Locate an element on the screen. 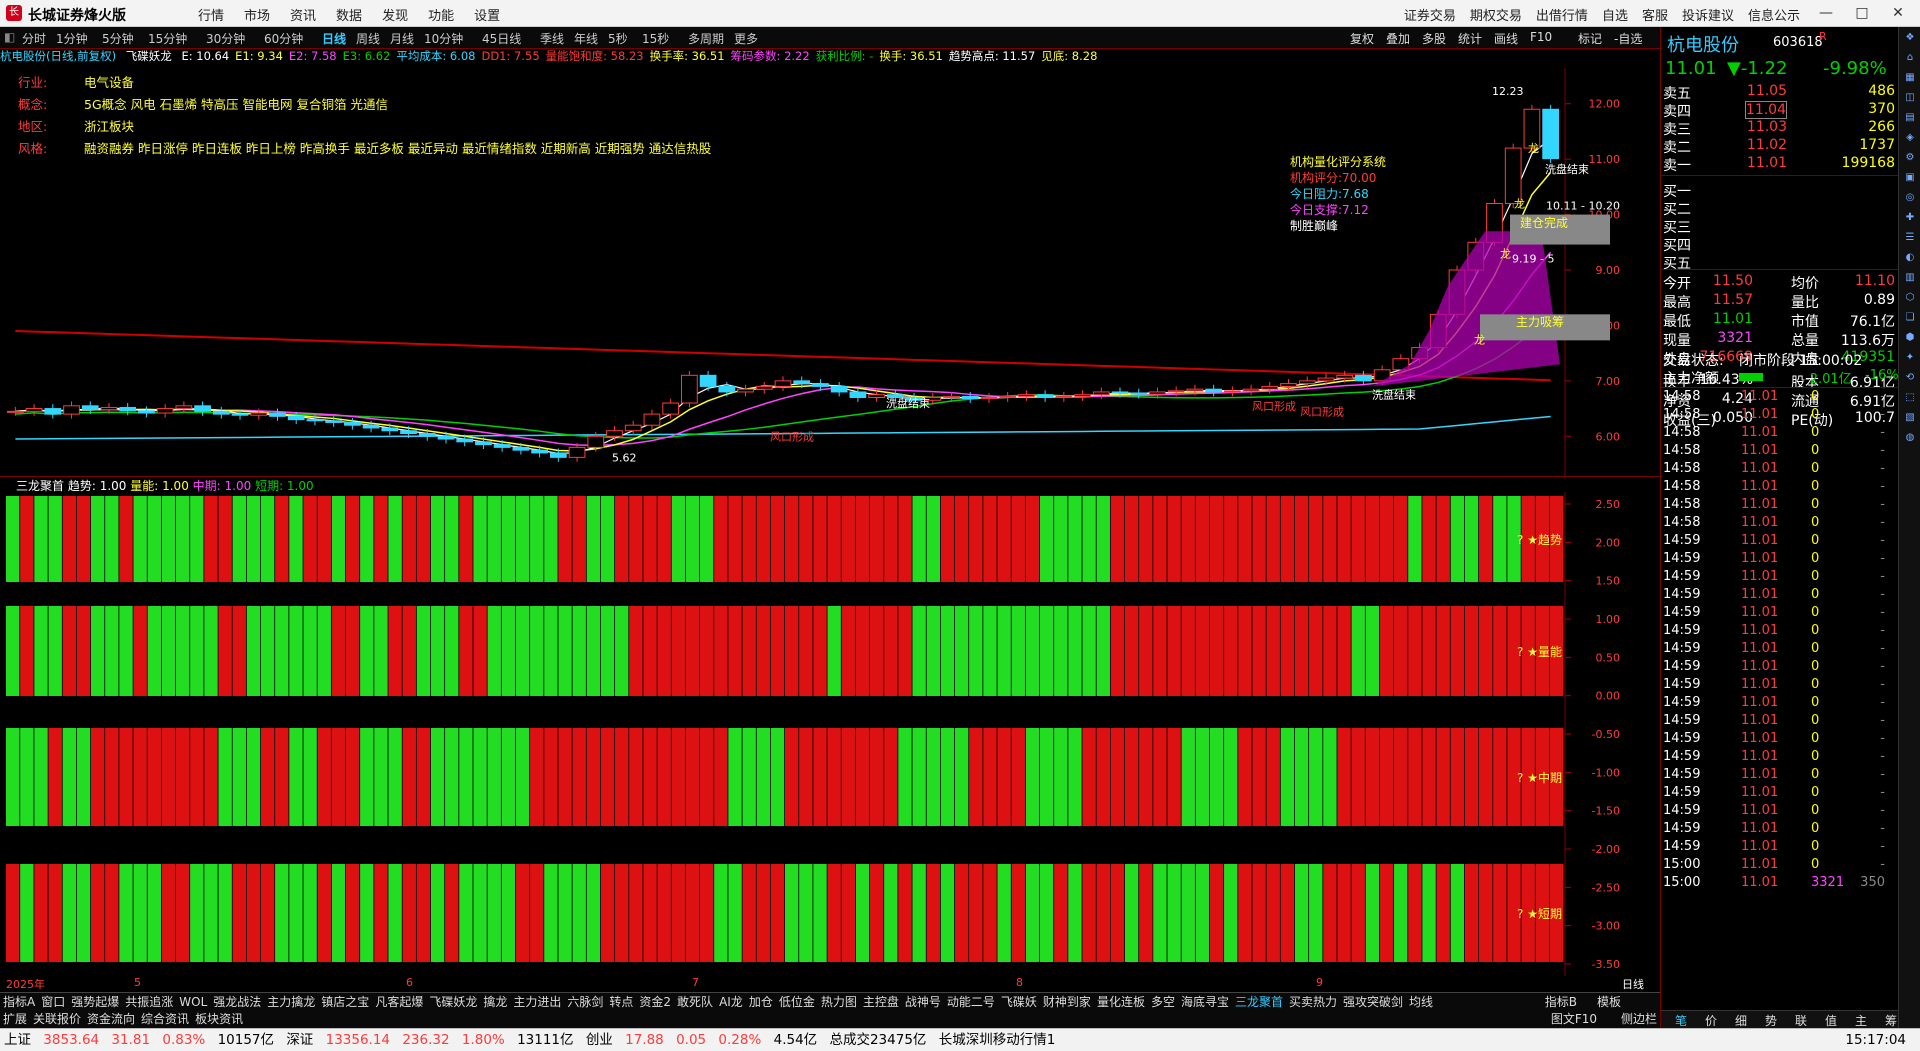  indicator-tab: 镇店之宝 is located at coordinates (345, 1002).